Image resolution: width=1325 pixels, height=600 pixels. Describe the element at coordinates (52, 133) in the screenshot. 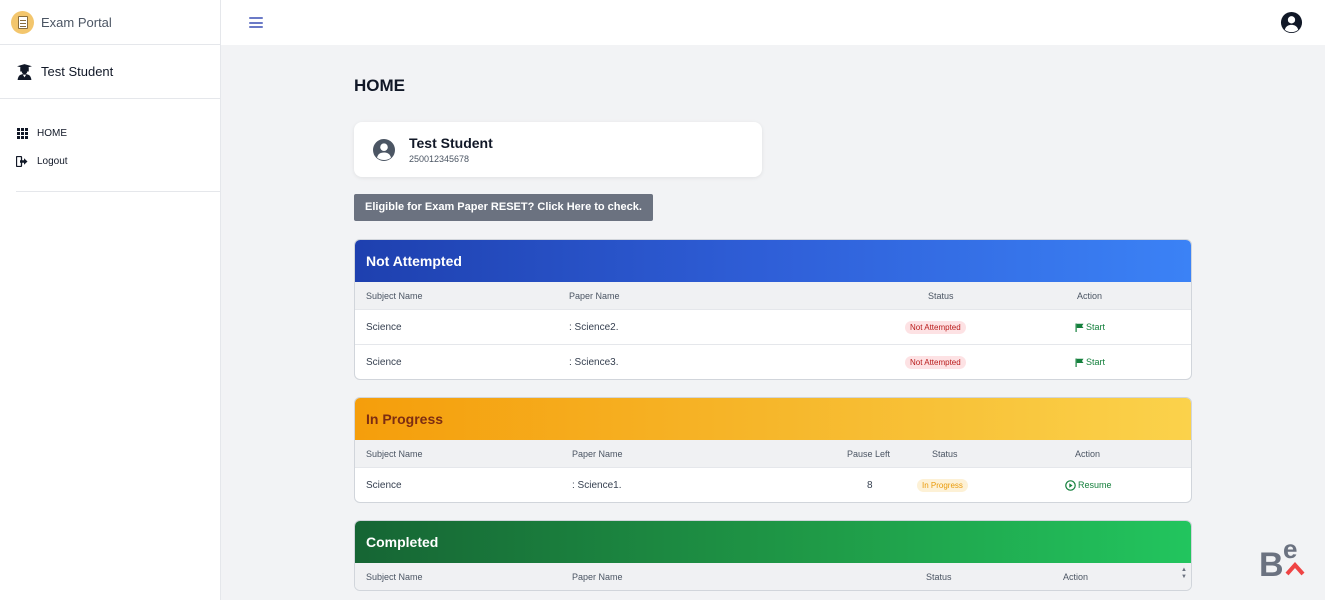

I see `sidebar-item-label: HOME` at that location.